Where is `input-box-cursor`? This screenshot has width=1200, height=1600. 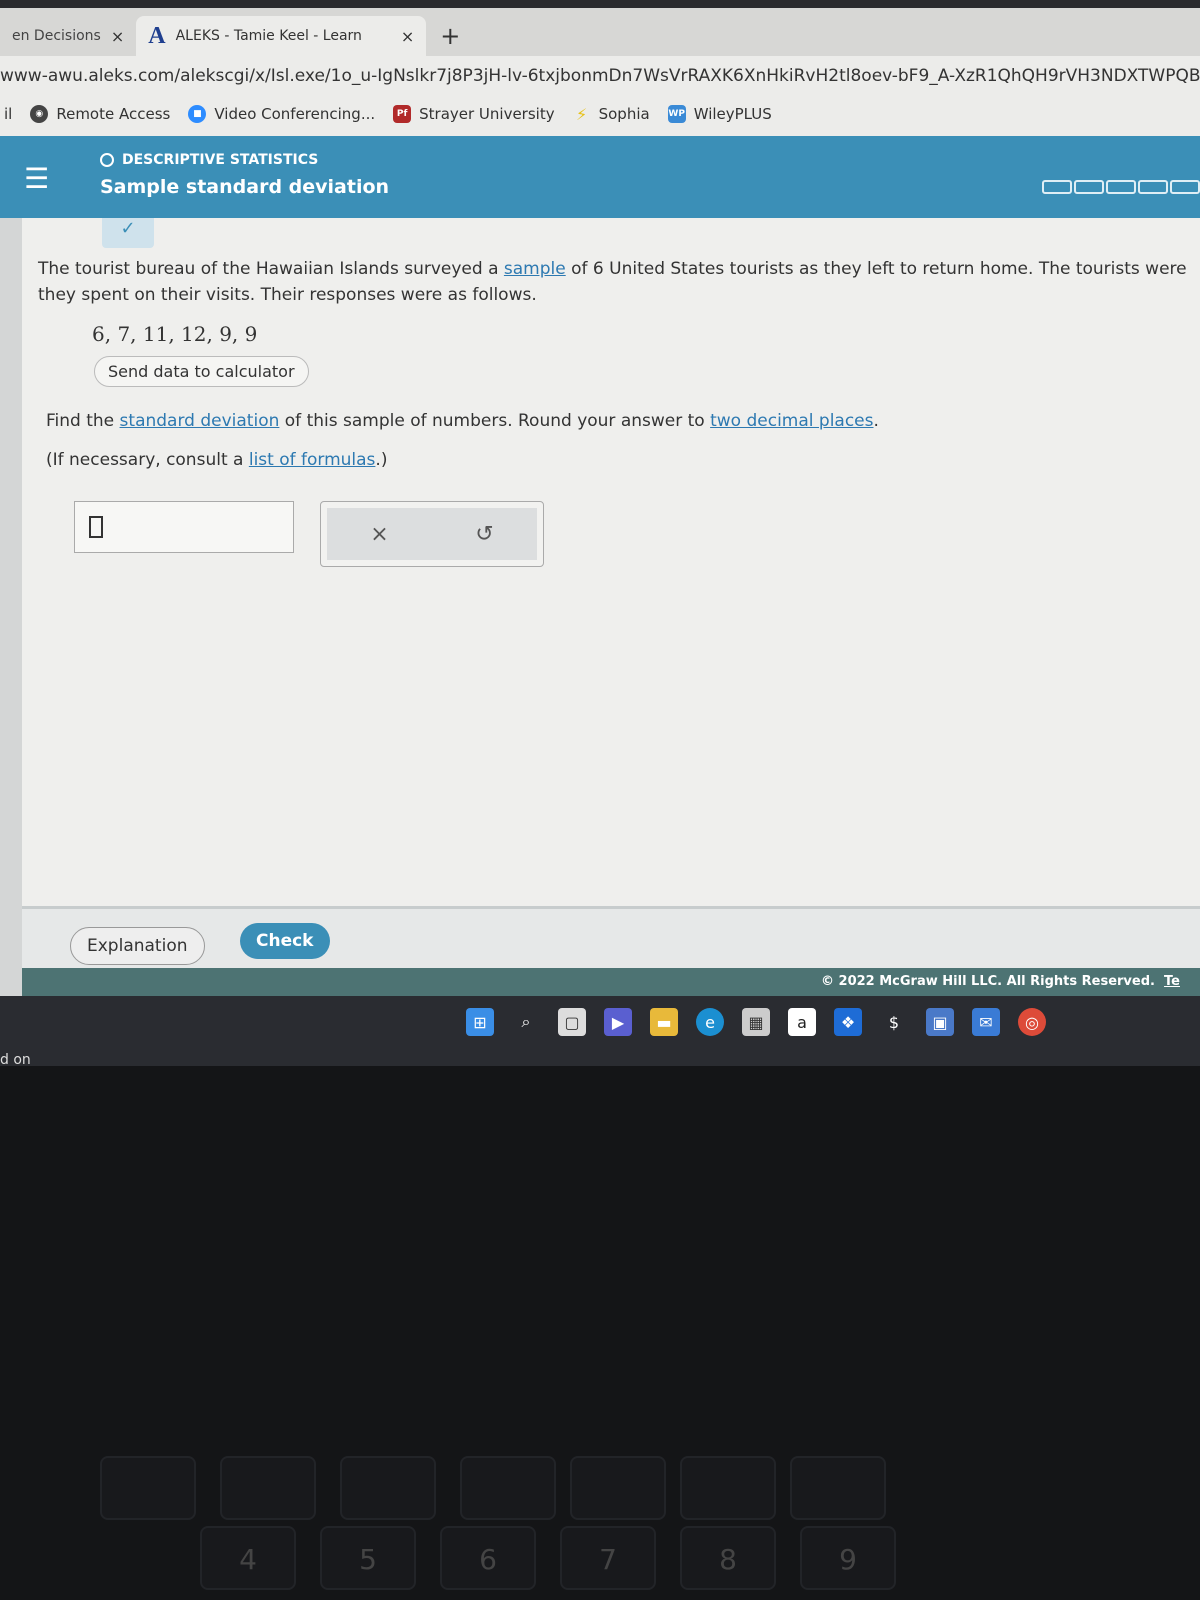
input-box-cursor is located at coordinates (96, 527).